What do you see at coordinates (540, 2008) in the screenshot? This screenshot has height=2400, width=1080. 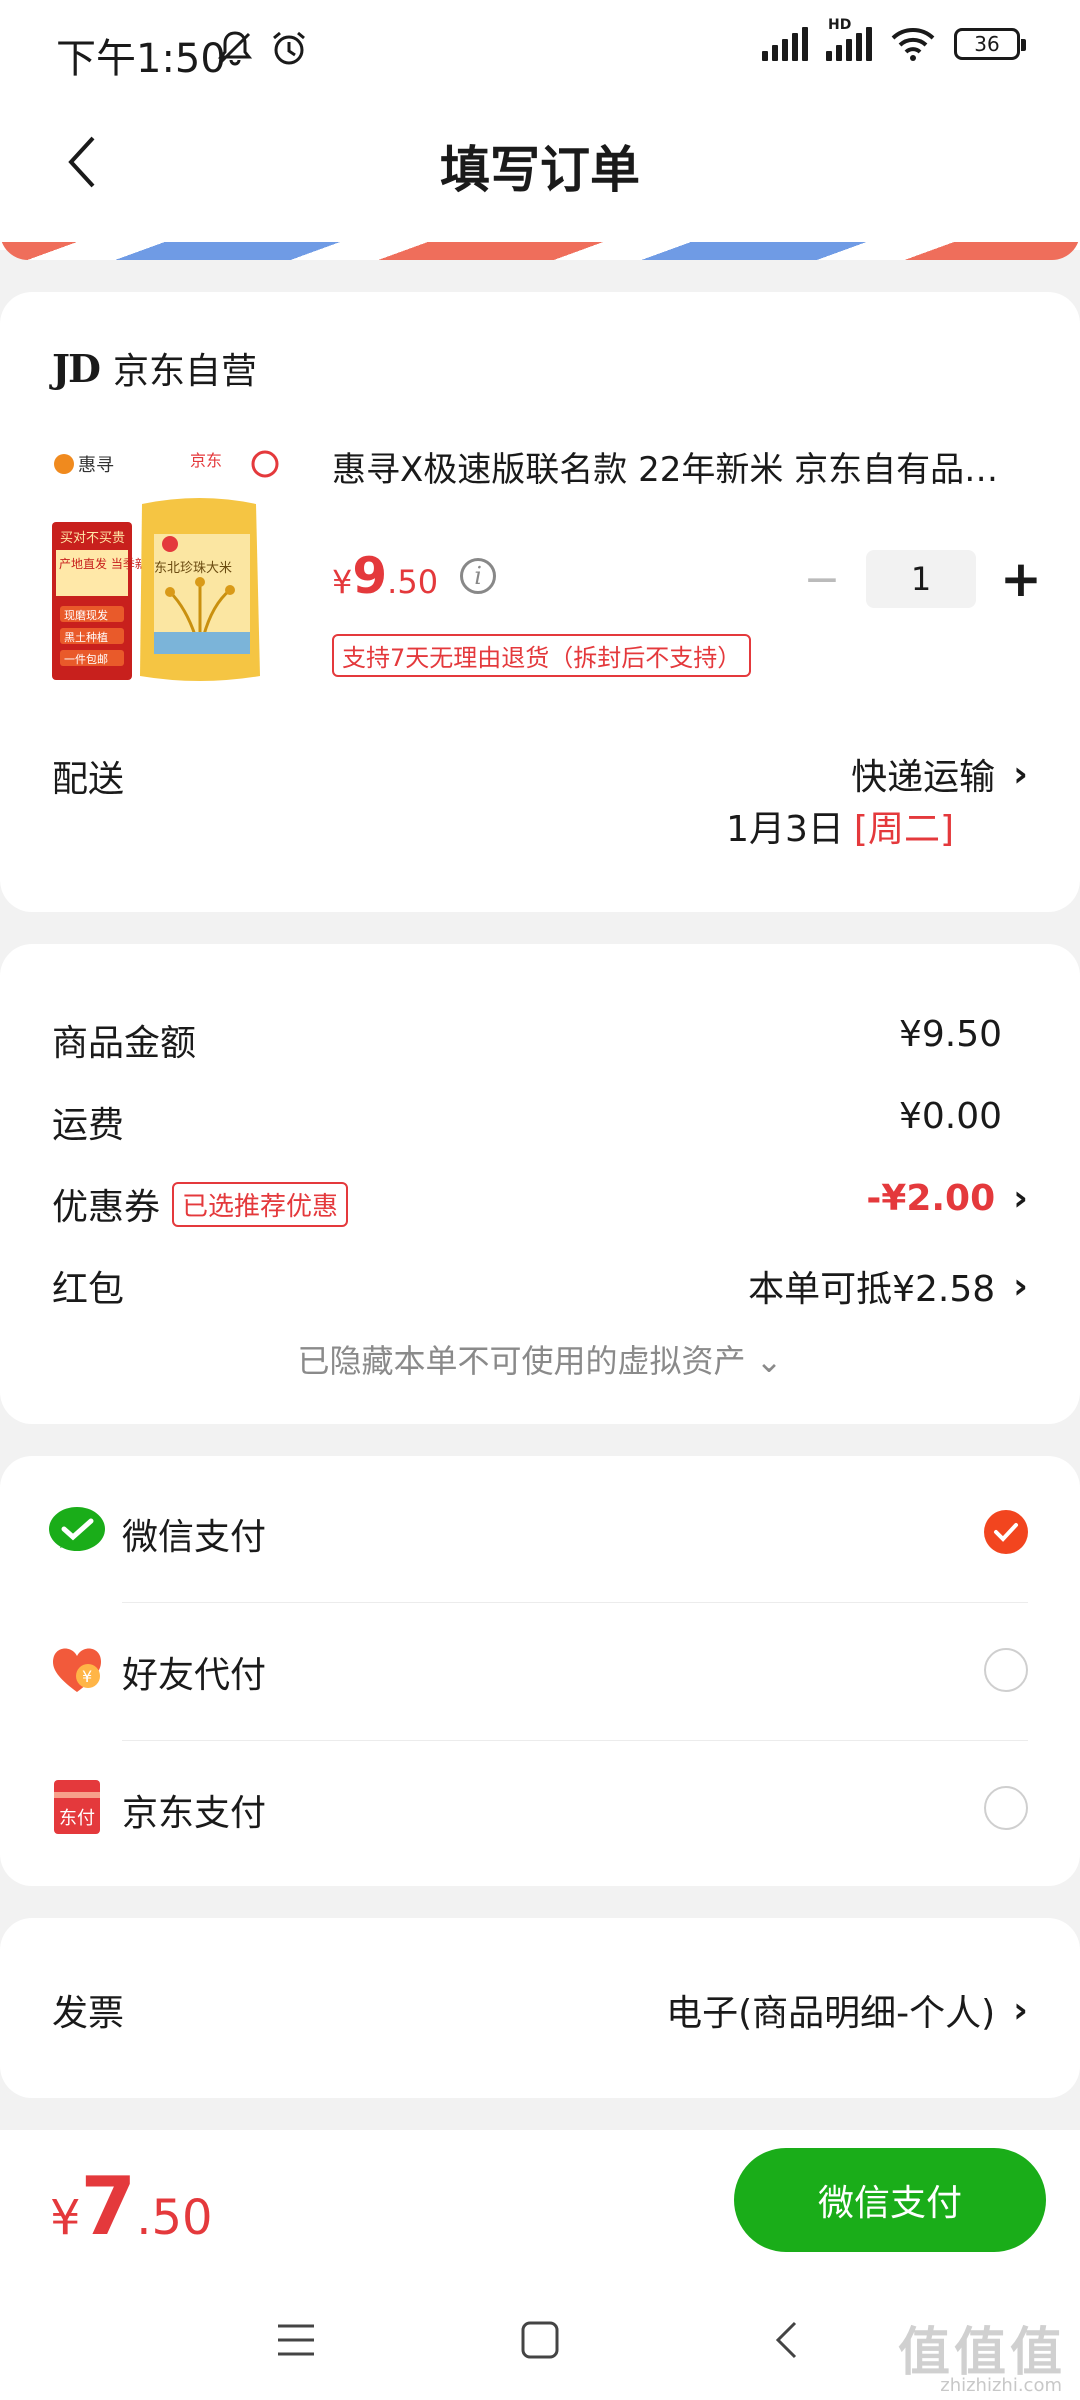 I see `invoice-card: 发票 电子(商品明细-个人) ›` at bounding box center [540, 2008].